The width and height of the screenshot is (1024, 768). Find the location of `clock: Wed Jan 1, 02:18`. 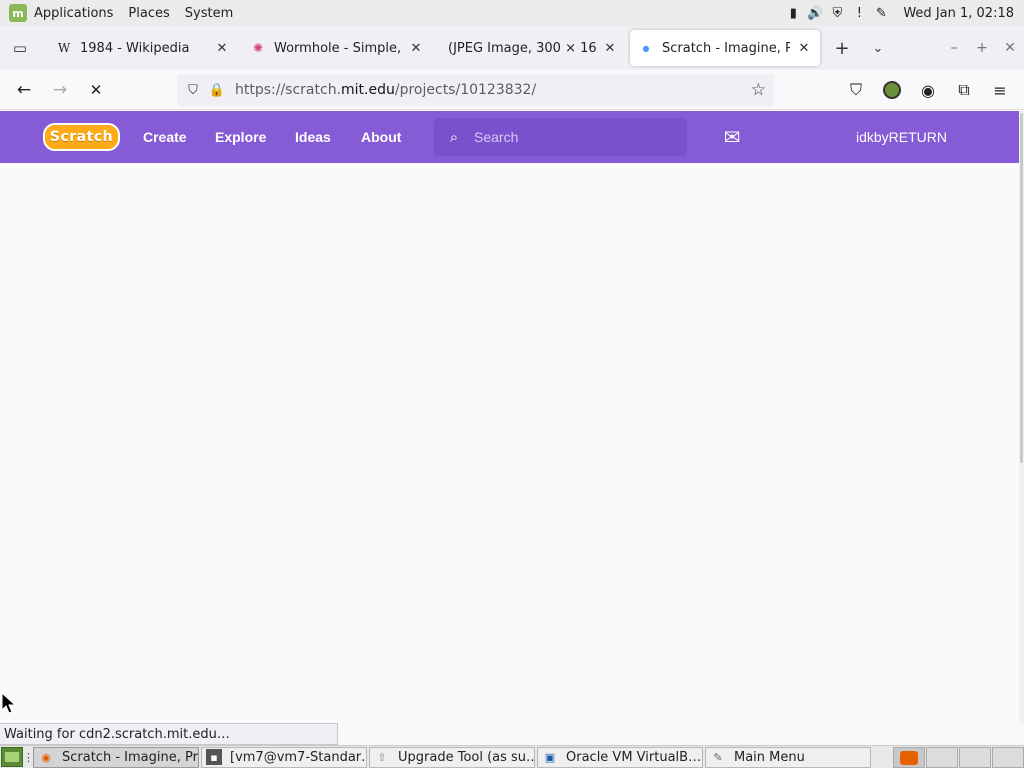

clock: Wed Jan 1, 02:18 is located at coordinates (958, 13).